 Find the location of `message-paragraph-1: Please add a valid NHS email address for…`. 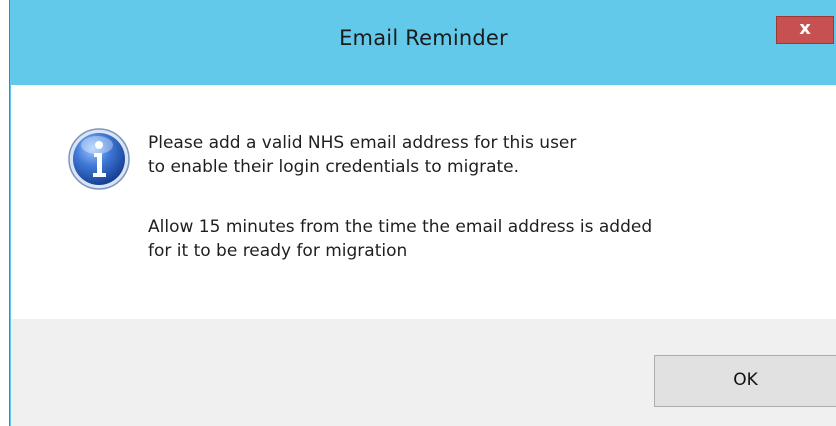

message-paragraph-1: Please add a valid NHS email address for… is located at coordinates (362, 155).